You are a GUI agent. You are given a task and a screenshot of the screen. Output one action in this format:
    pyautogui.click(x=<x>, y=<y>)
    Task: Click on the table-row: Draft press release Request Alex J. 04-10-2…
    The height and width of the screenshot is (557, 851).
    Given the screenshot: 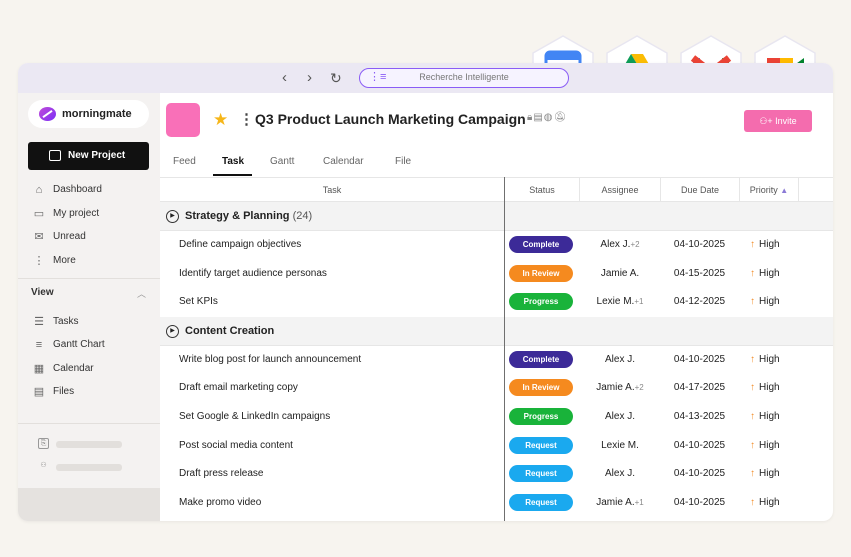 What is the action you would take?
    pyautogui.click(x=496, y=474)
    